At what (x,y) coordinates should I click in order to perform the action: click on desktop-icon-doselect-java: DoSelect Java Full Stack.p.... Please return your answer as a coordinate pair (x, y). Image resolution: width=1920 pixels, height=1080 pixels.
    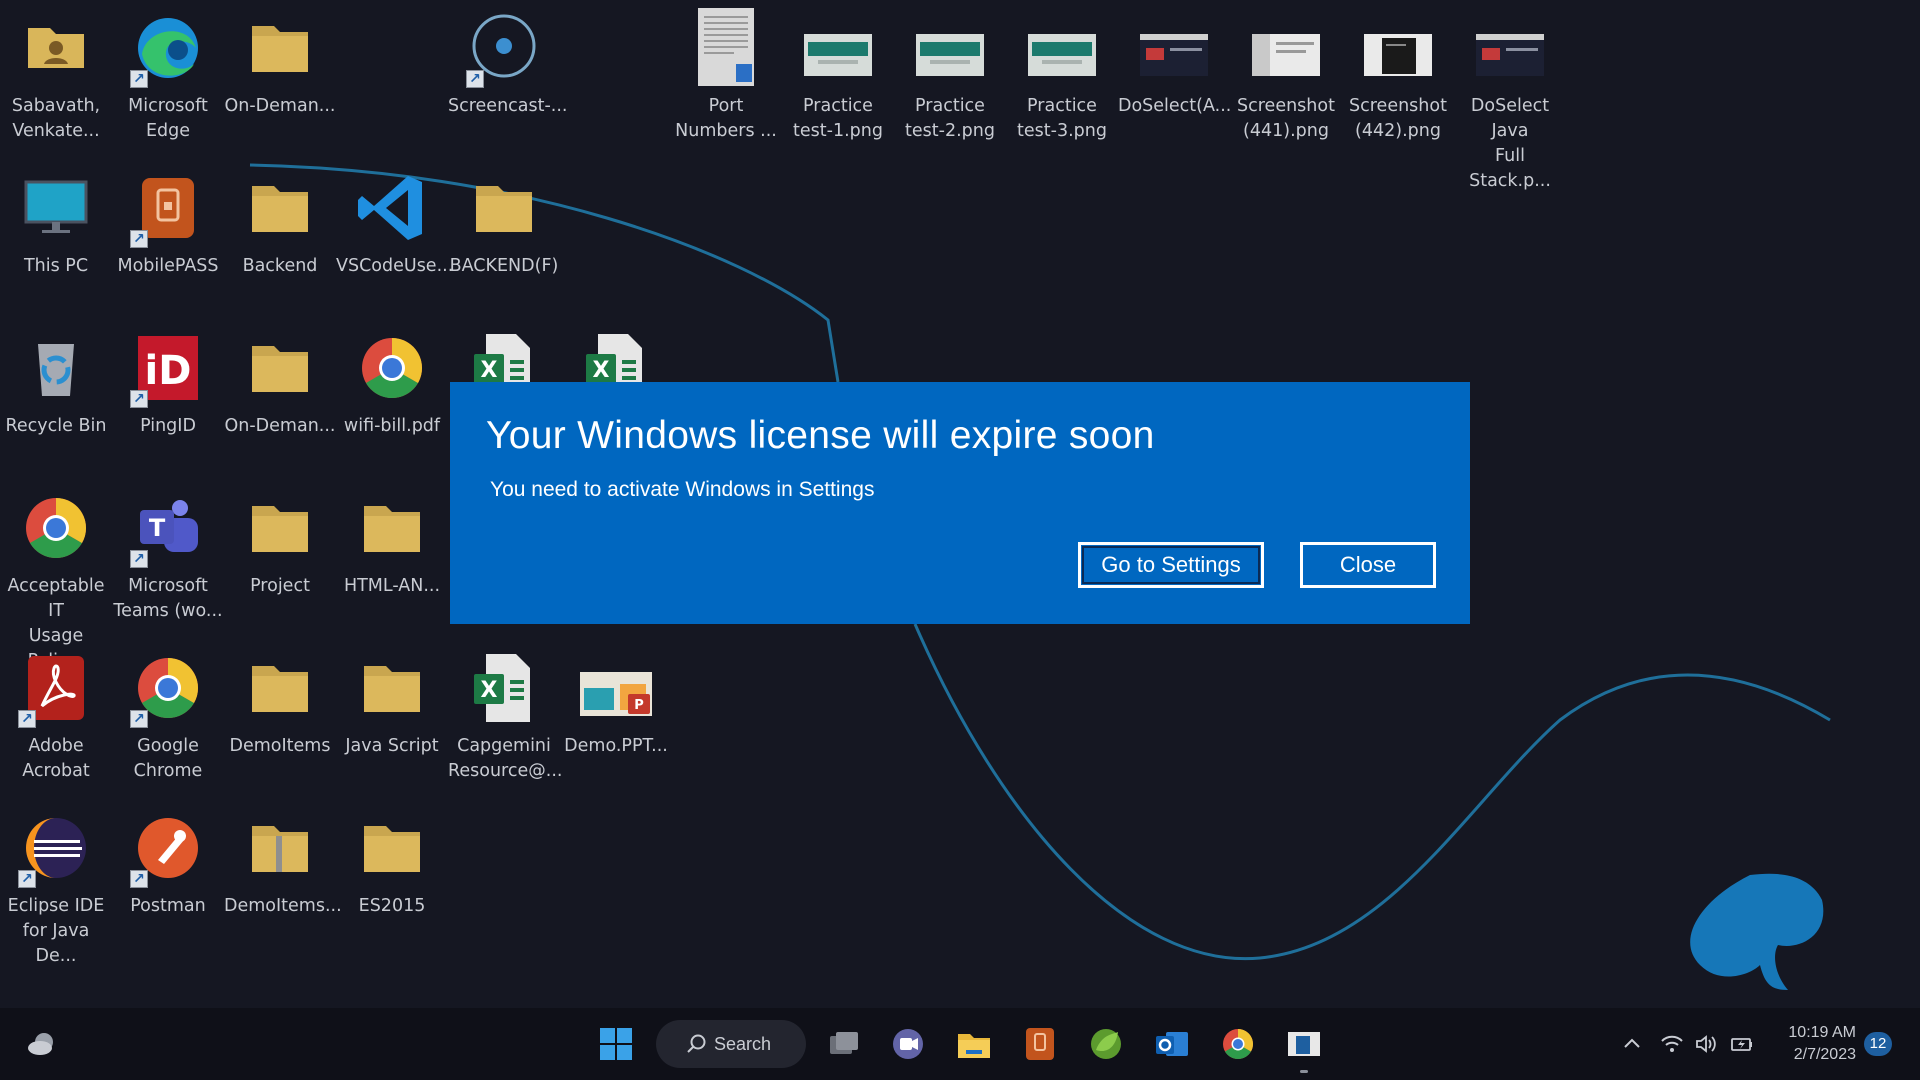
    Looking at the image, I should click on (1510, 101).